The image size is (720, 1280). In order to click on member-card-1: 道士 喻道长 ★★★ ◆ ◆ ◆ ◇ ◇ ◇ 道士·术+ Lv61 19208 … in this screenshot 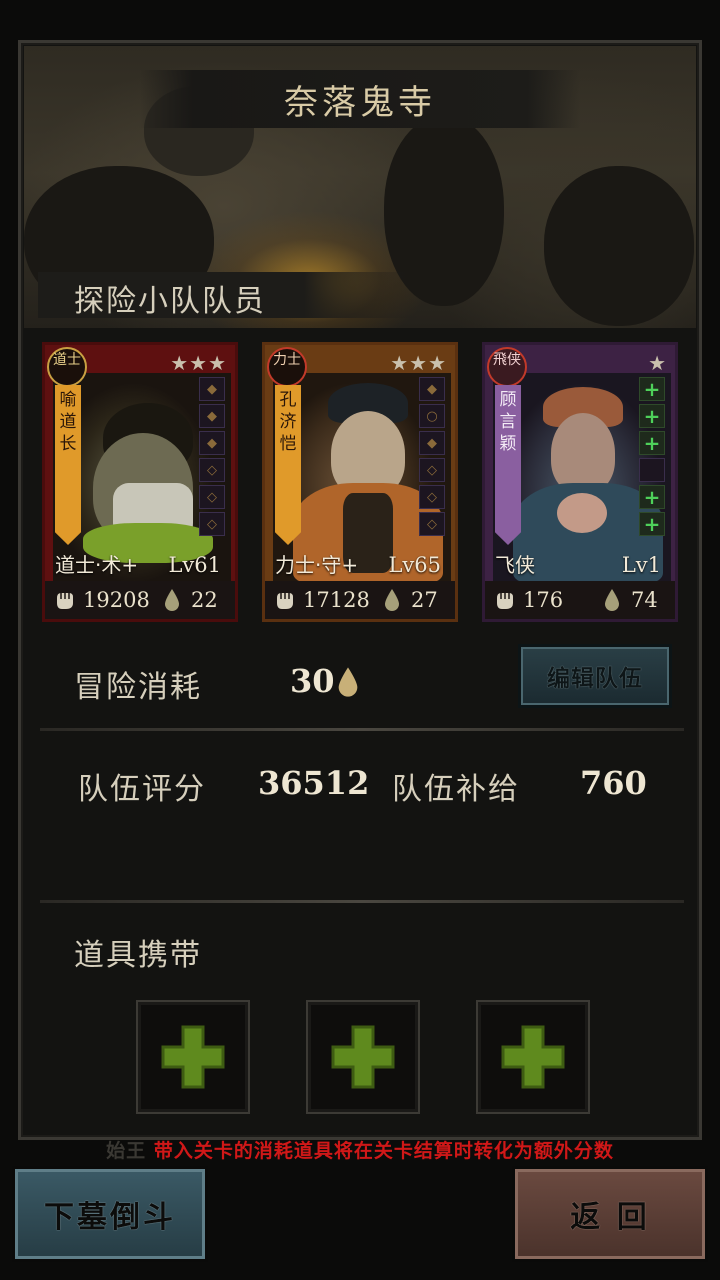, I will do `click(140, 482)`.